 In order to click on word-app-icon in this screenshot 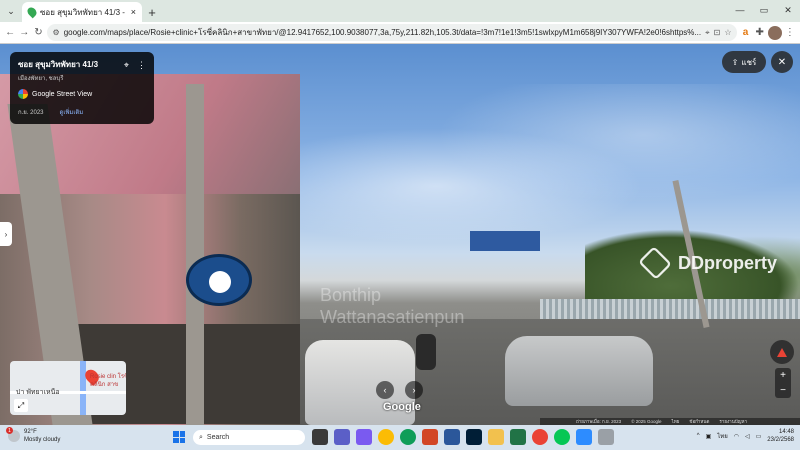, I will do `click(452, 437)`.